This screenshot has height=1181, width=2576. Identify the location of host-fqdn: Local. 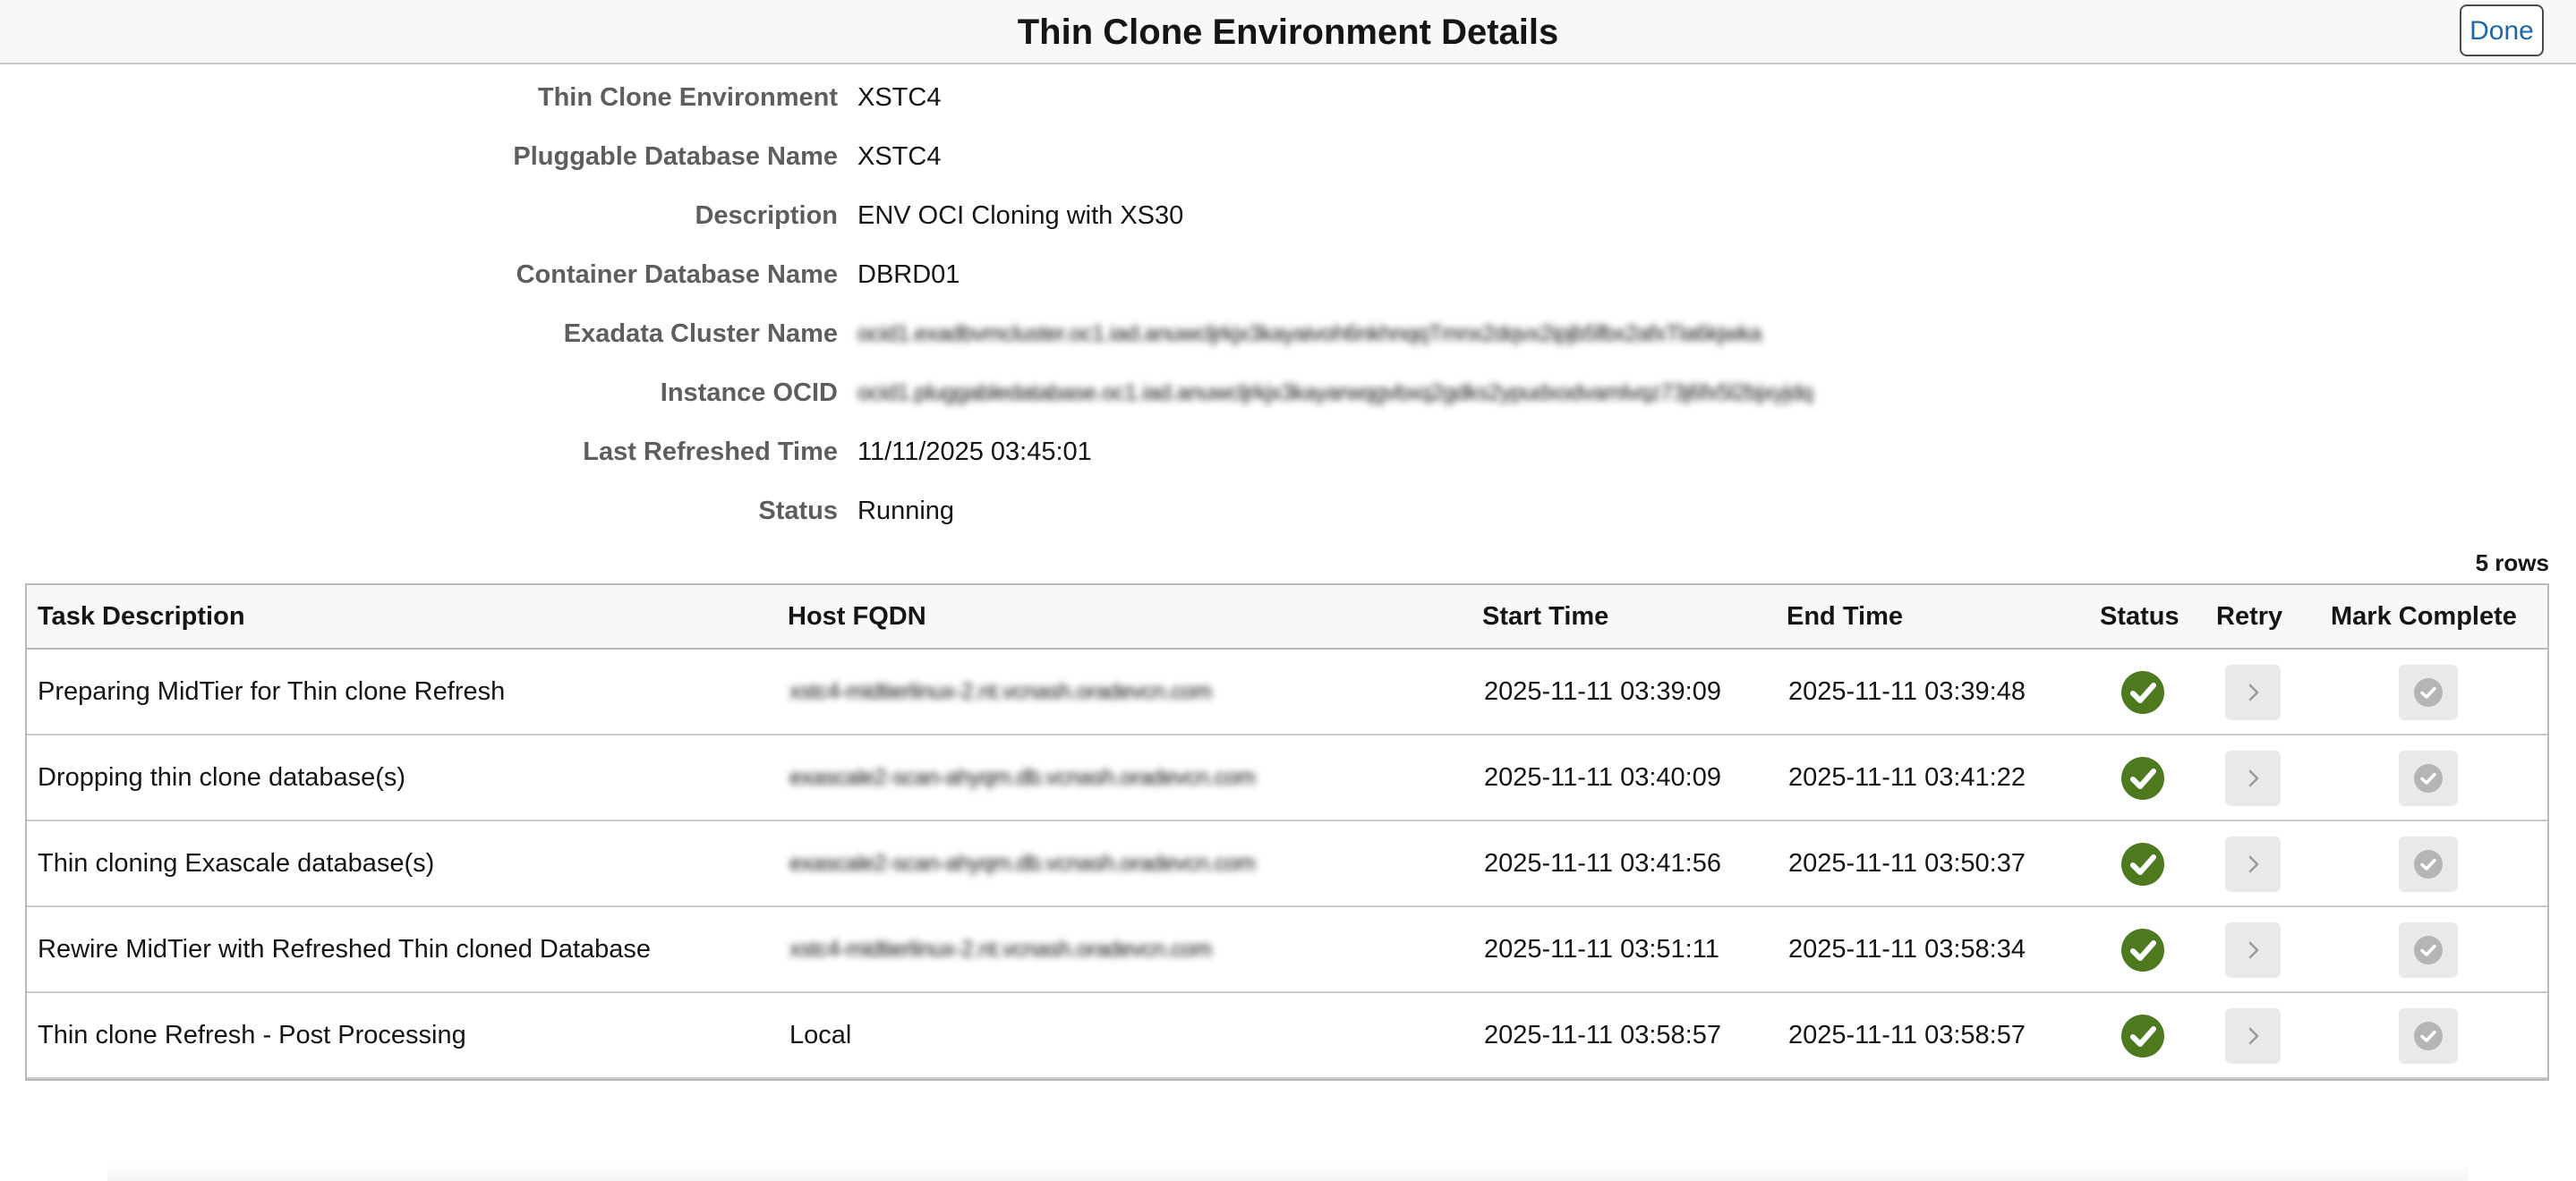
(820, 1035).